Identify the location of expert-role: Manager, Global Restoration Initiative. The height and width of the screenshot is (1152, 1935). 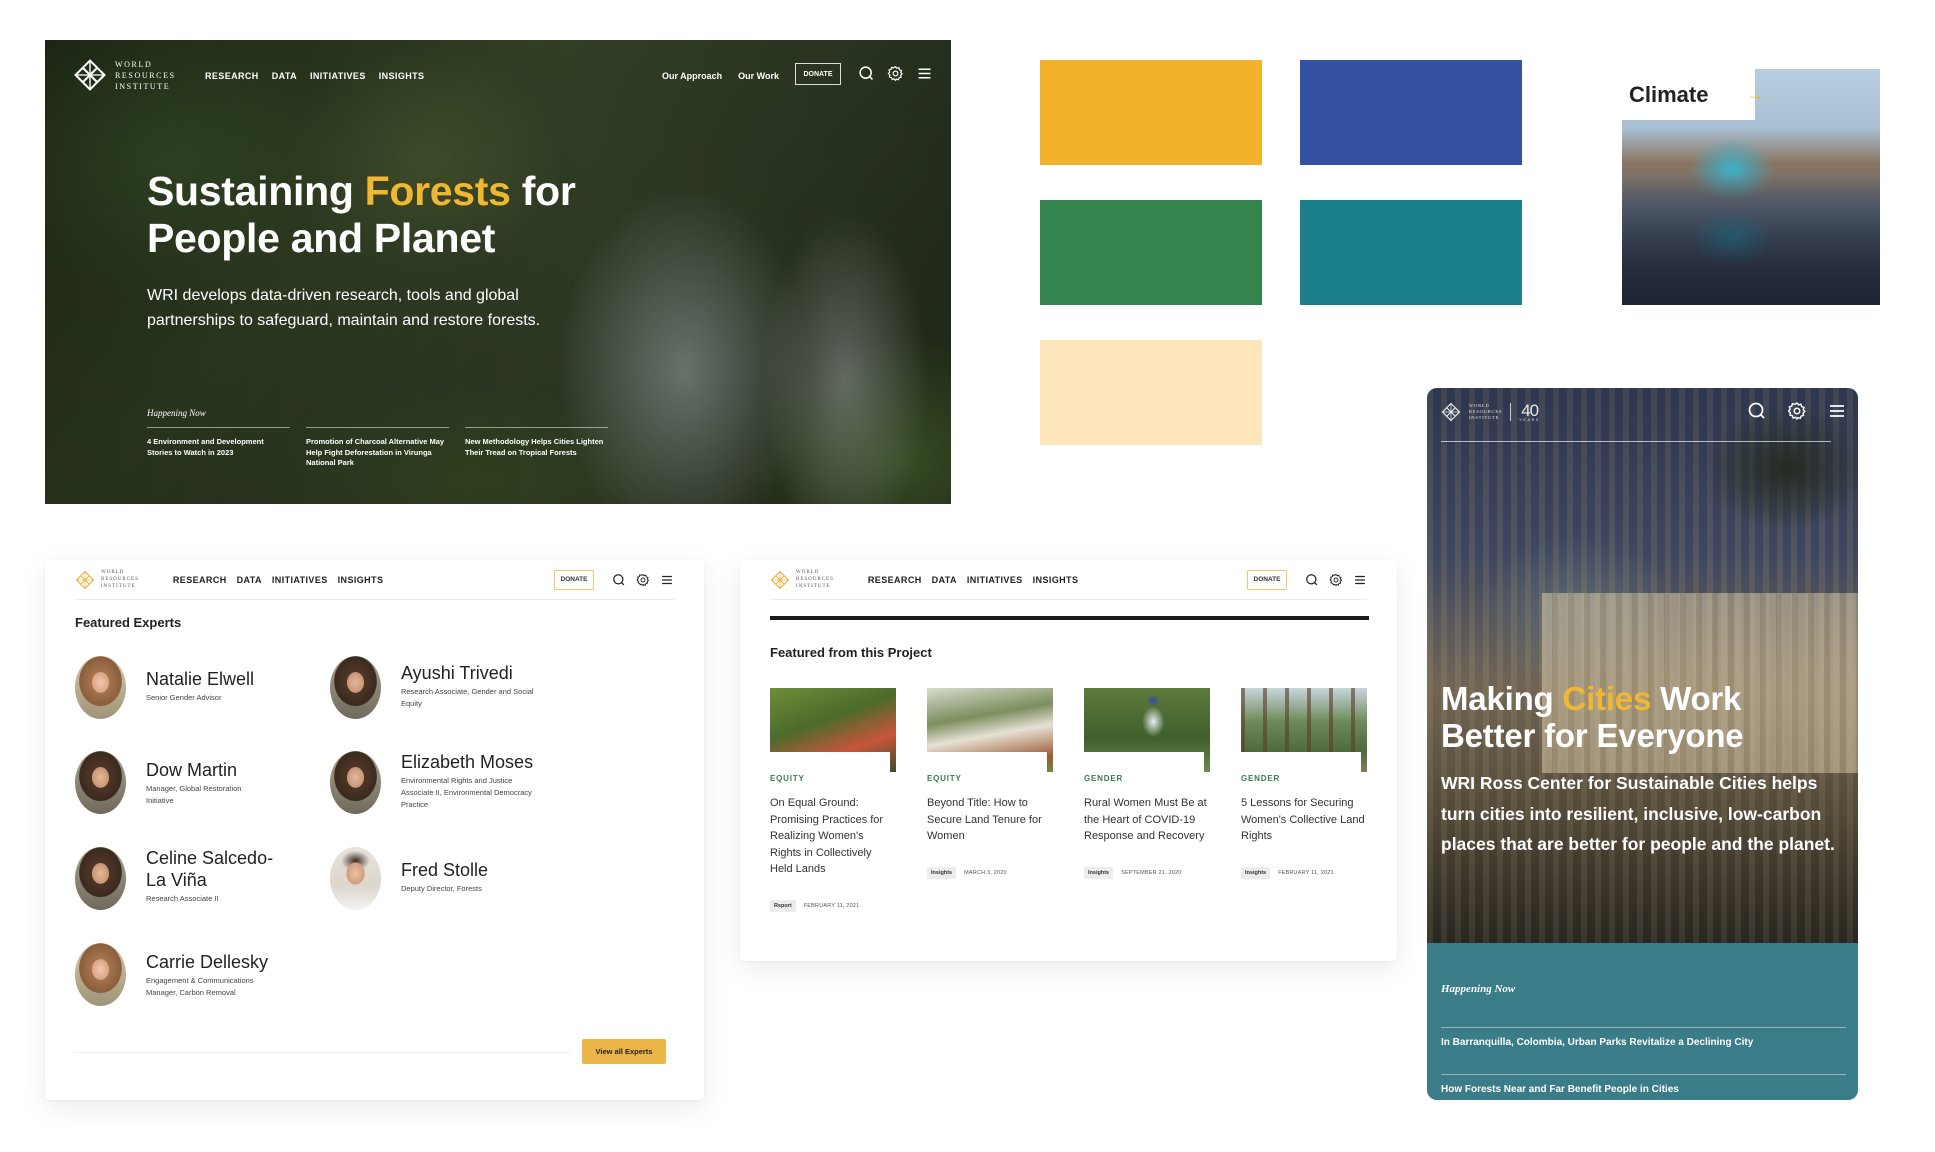
(194, 794).